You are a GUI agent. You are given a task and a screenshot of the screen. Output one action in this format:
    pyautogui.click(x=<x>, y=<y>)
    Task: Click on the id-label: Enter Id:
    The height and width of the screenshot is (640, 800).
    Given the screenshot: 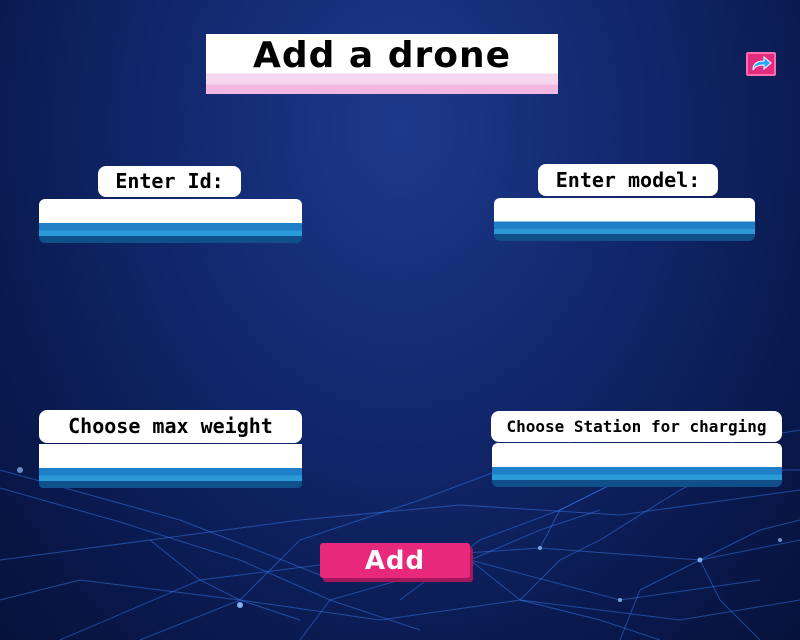 What is the action you would take?
    pyautogui.click(x=169, y=181)
    